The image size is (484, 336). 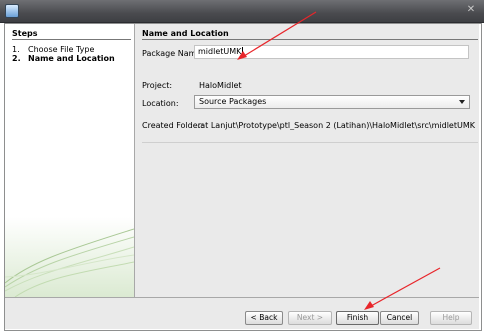 I want to click on section-title: Name and Location, so click(x=185, y=33).